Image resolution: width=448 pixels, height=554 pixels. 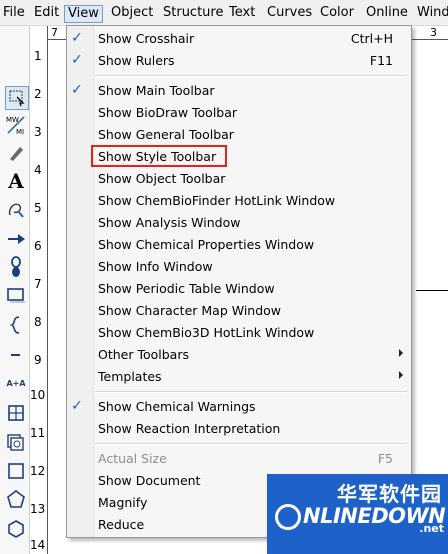 What do you see at coordinates (193, 13) in the screenshot?
I see `menu-structure: Structure` at bounding box center [193, 13].